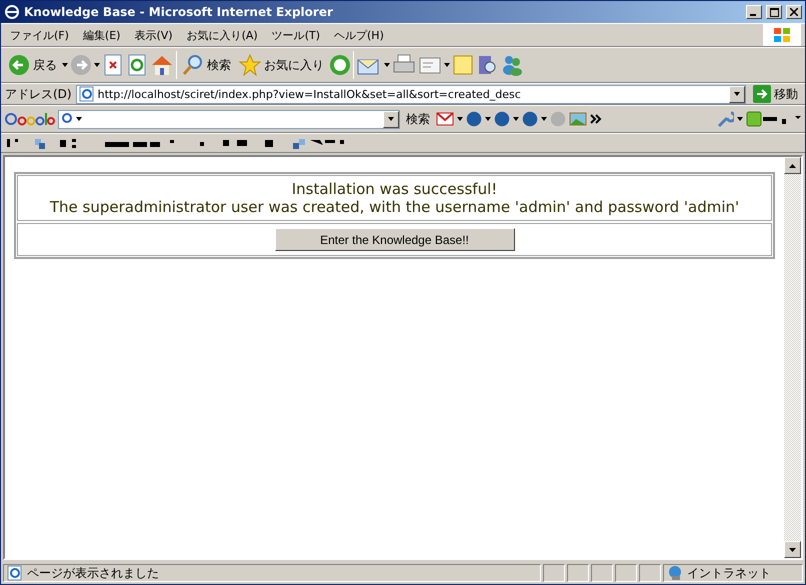 Image resolution: width=806 pixels, height=585 pixels. Describe the element at coordinates (32, 65) in the screenshot. I see `back-button: 戻る` at that location.